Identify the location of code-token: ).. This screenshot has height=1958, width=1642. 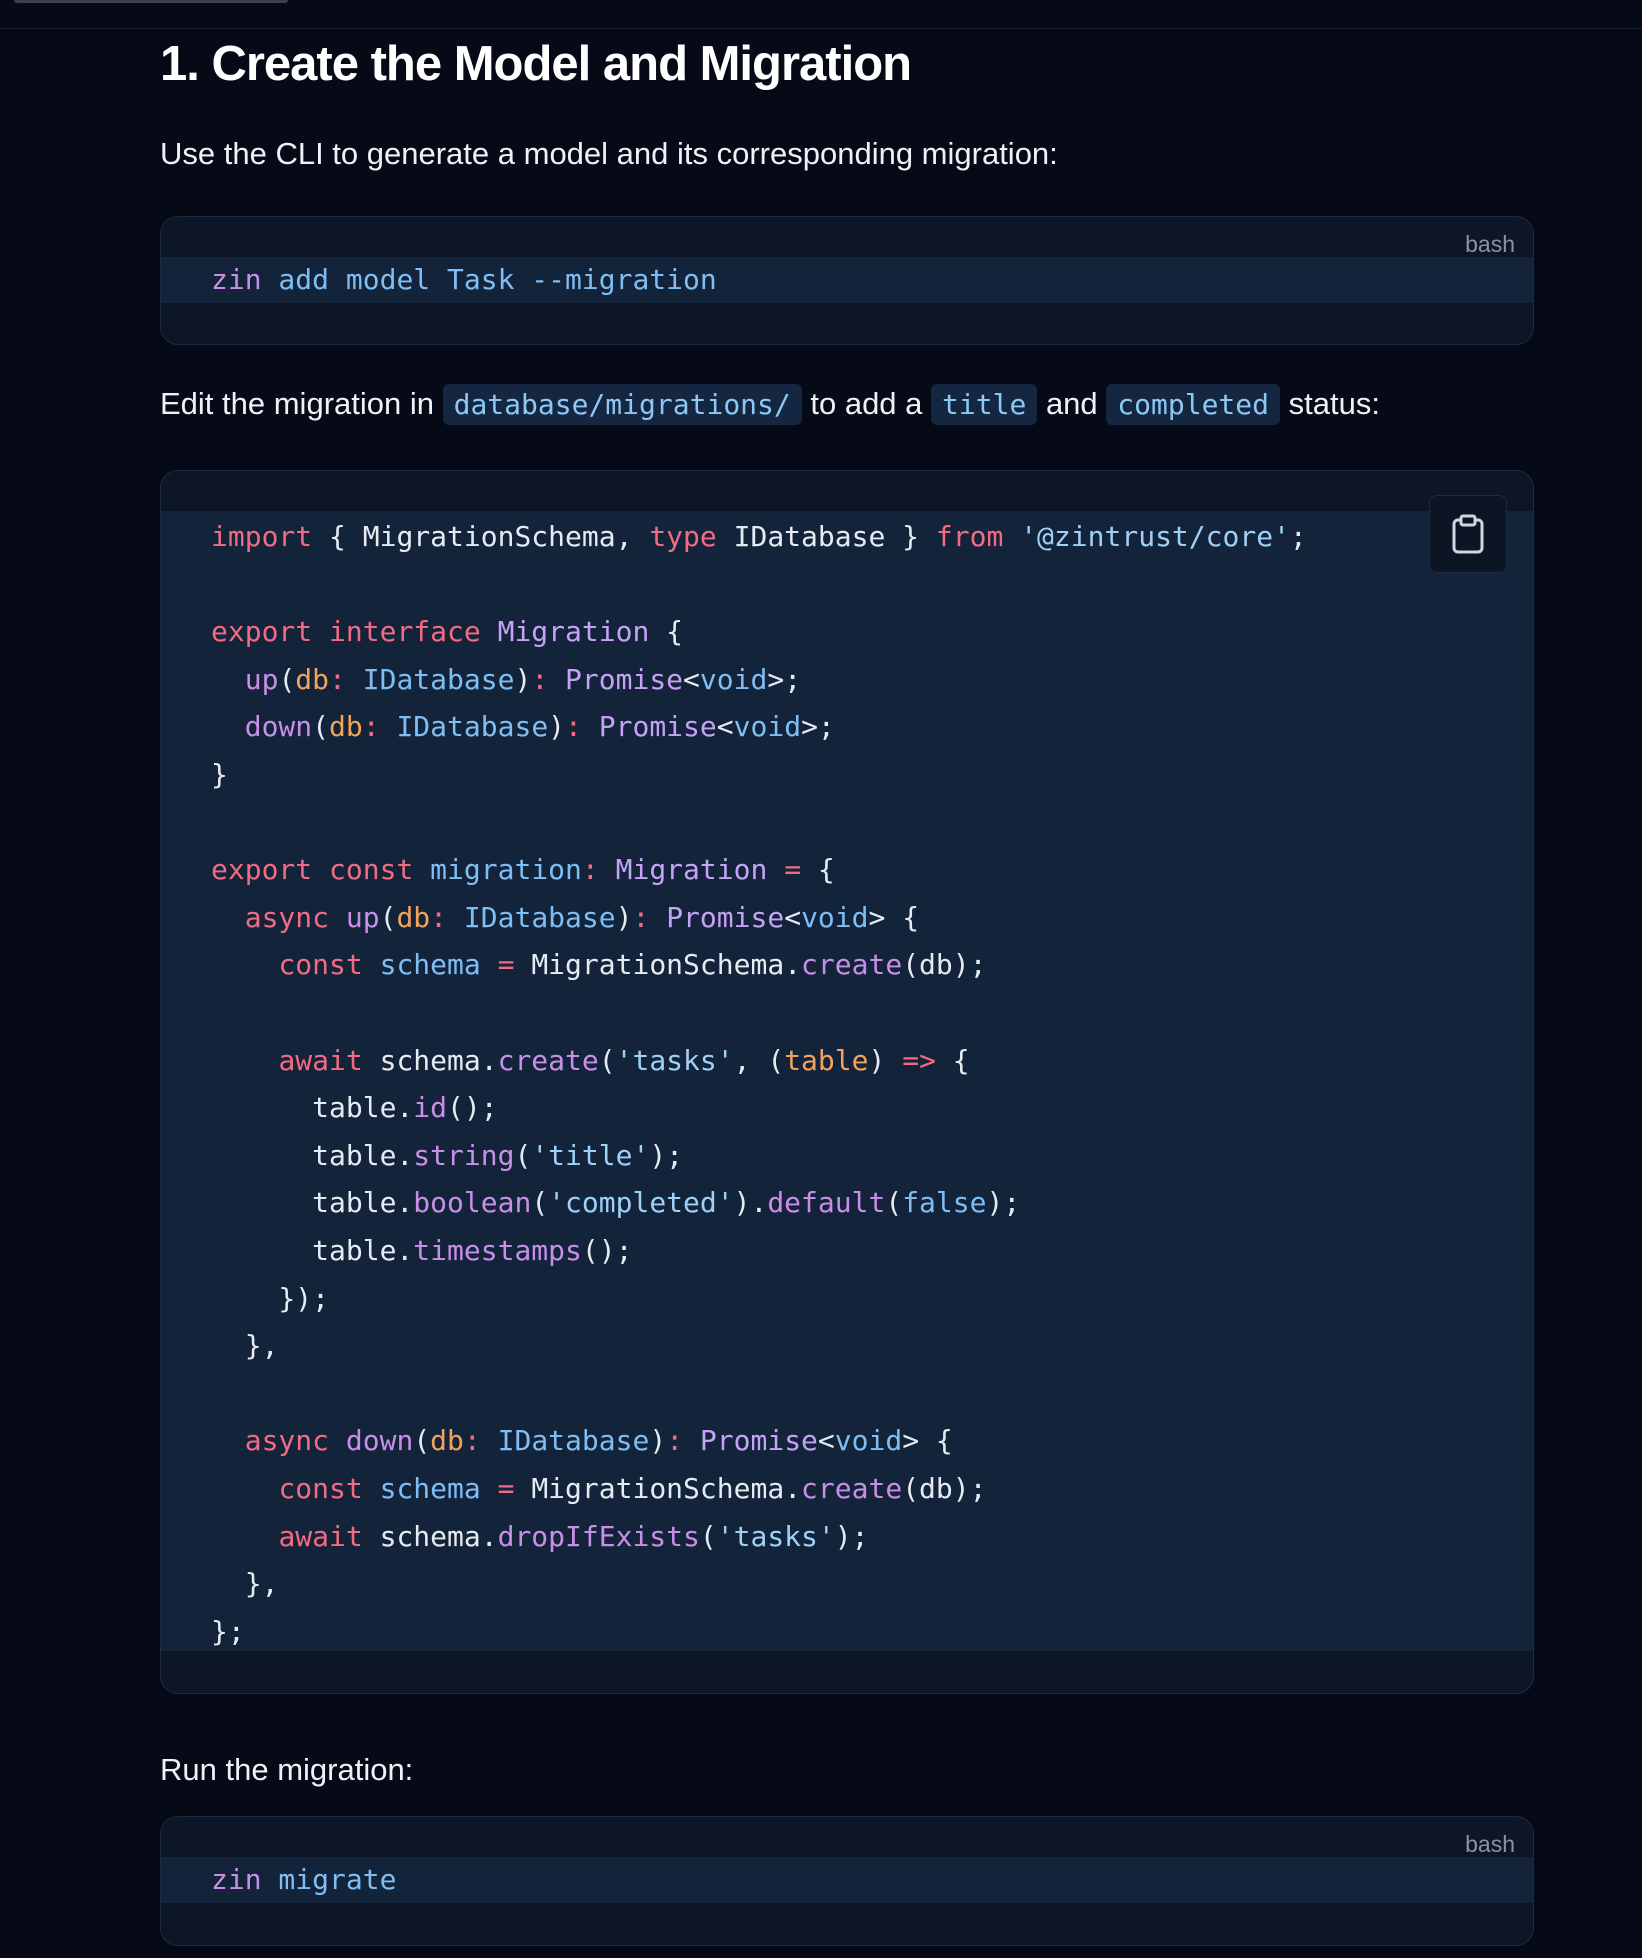
(750, 1203).